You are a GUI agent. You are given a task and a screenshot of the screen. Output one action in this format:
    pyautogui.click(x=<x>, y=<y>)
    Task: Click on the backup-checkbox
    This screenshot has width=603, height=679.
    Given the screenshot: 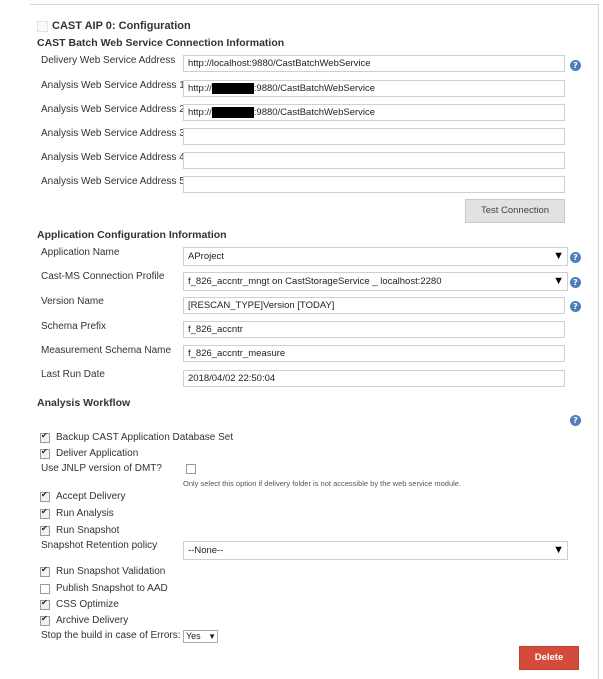 What is the action you would take?
    pyautogui.click(x=45, y=437)
    